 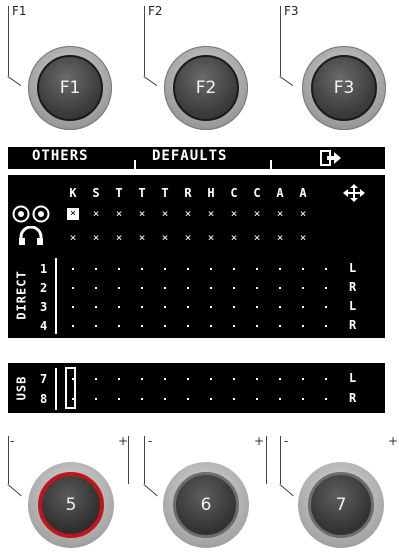 What do you see at coordinates (189, 156) in the screenshot?
I see `tab-defaults: DEFAULTS` at bounding box center [189, 156].